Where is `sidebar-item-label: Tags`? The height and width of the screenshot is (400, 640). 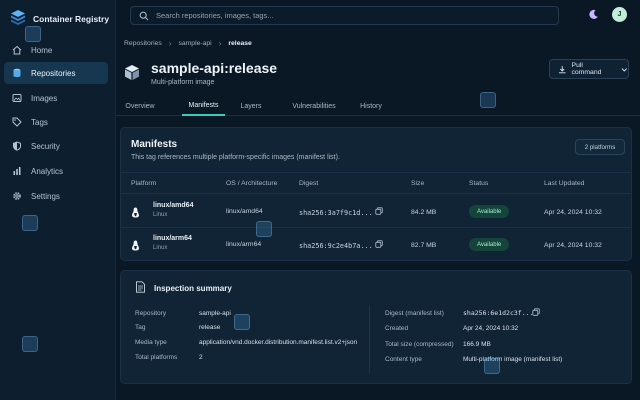 sidebar-item-label: Tags is located at coordinates (39, 122).